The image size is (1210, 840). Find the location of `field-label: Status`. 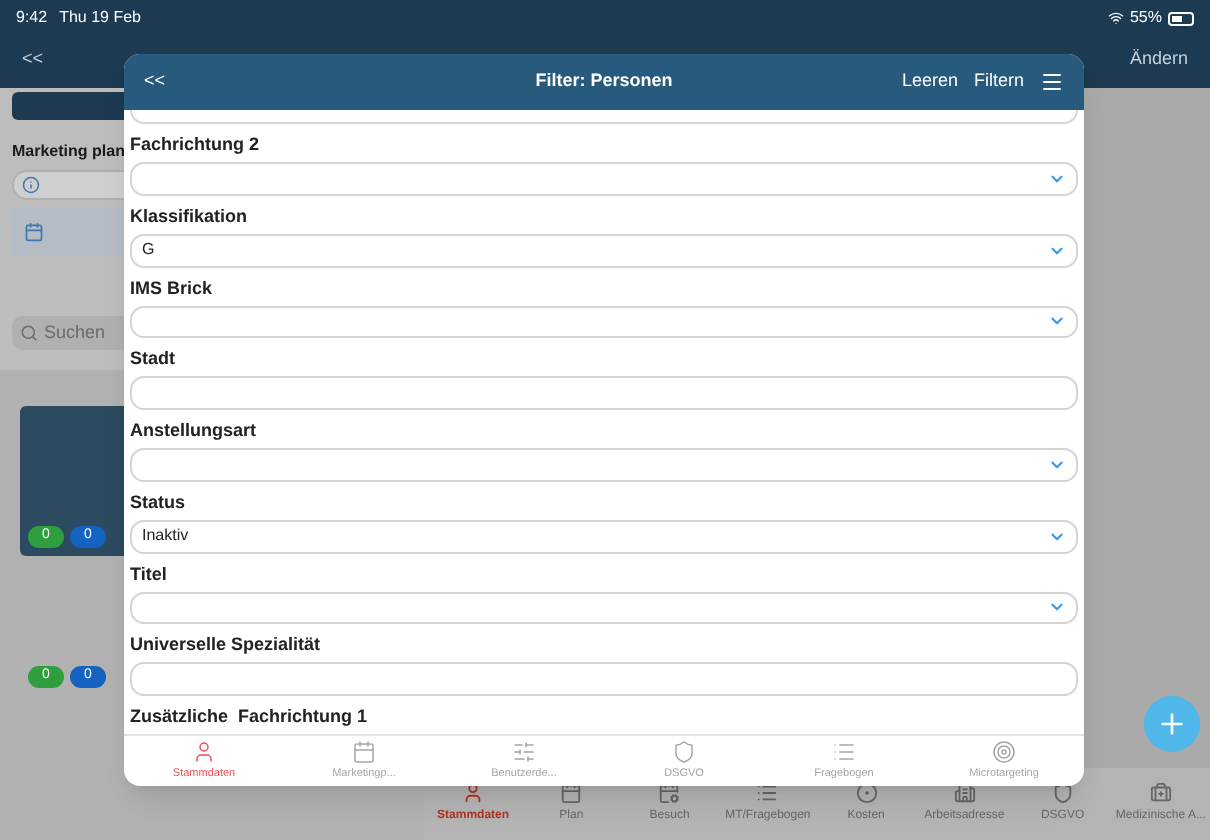

field-label: Status is located at coordinates (158, 502).